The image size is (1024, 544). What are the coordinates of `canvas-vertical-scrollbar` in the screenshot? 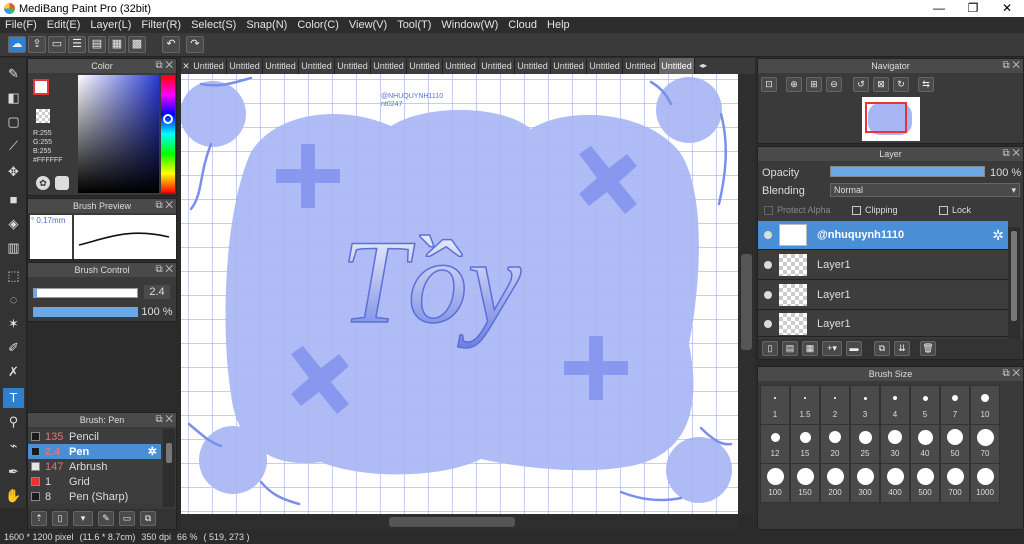 It's located at (746, 294).